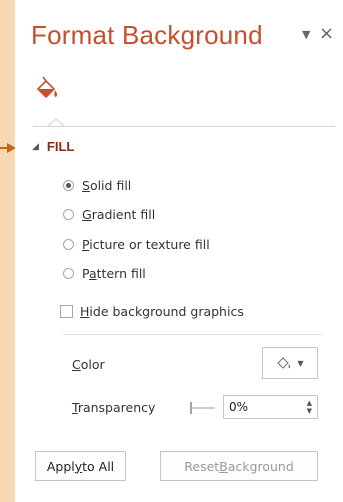 The width and height of the screenshot is (343, 502). I want to click on fill-section-header: ◢ FILL, so click(53, 146).